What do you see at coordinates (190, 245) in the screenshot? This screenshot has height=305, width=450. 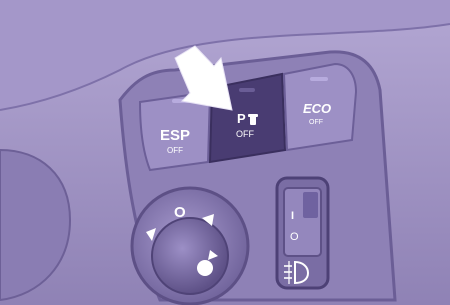 I see `mirror-adjust-knob: O` at bounding box center [190, 245].